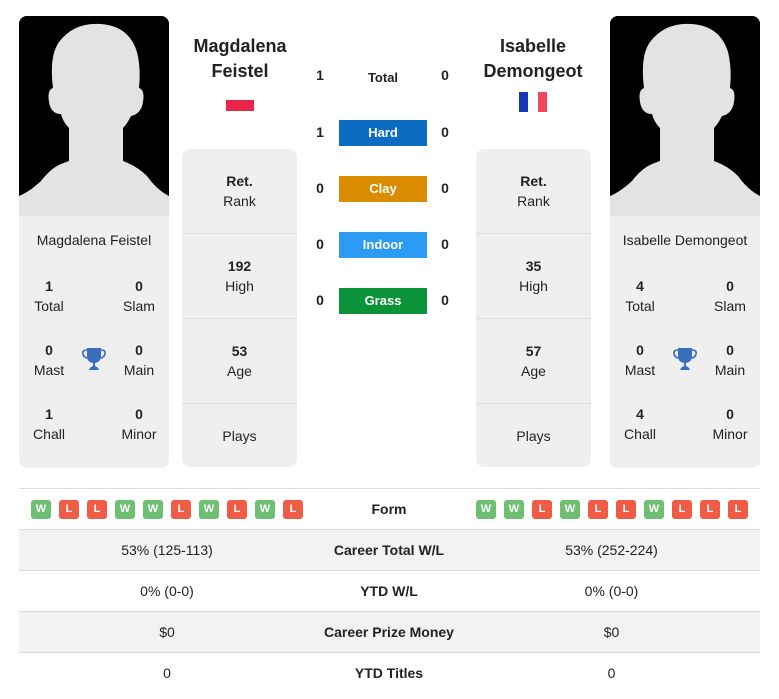 The image size is (779, 699). What do you see at coordinates (320, 300) in the screenshot?
I see `h2h-grass-left: 0` at bounding box center [320, 300].